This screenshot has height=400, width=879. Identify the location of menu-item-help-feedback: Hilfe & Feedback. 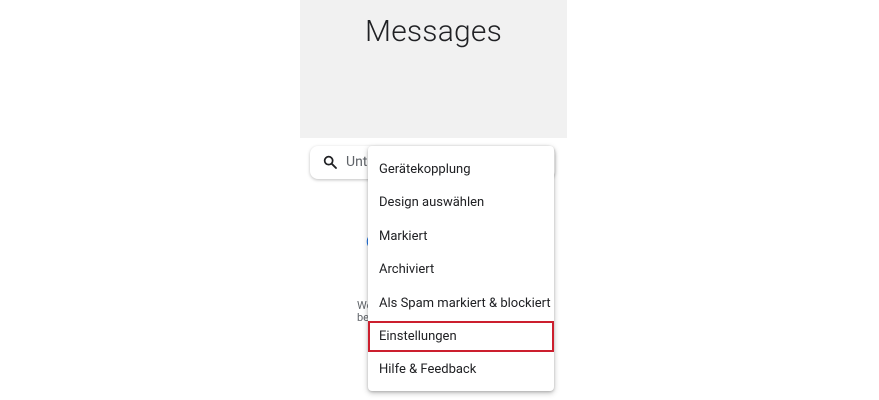
(461, 369).